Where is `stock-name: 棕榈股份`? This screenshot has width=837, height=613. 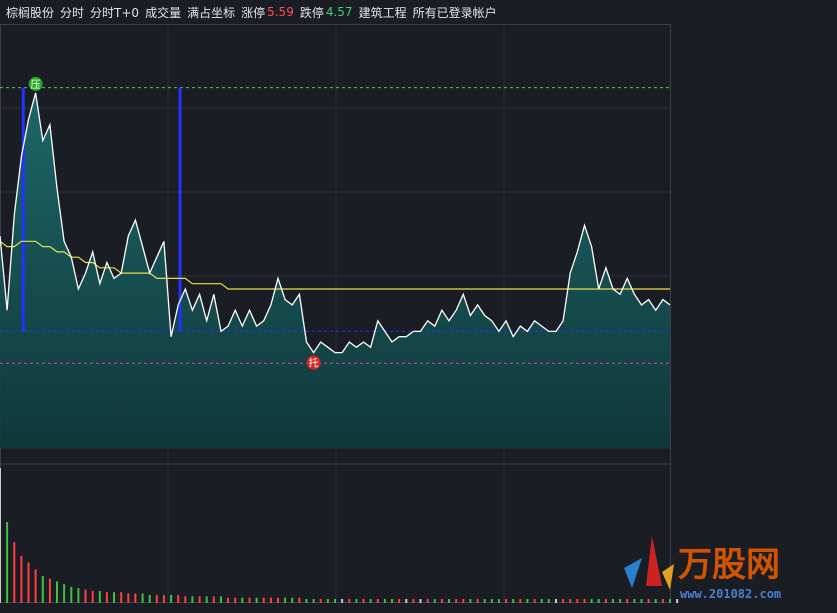 stock-name: 棕榈股份 is located at coordinates (30, 12).